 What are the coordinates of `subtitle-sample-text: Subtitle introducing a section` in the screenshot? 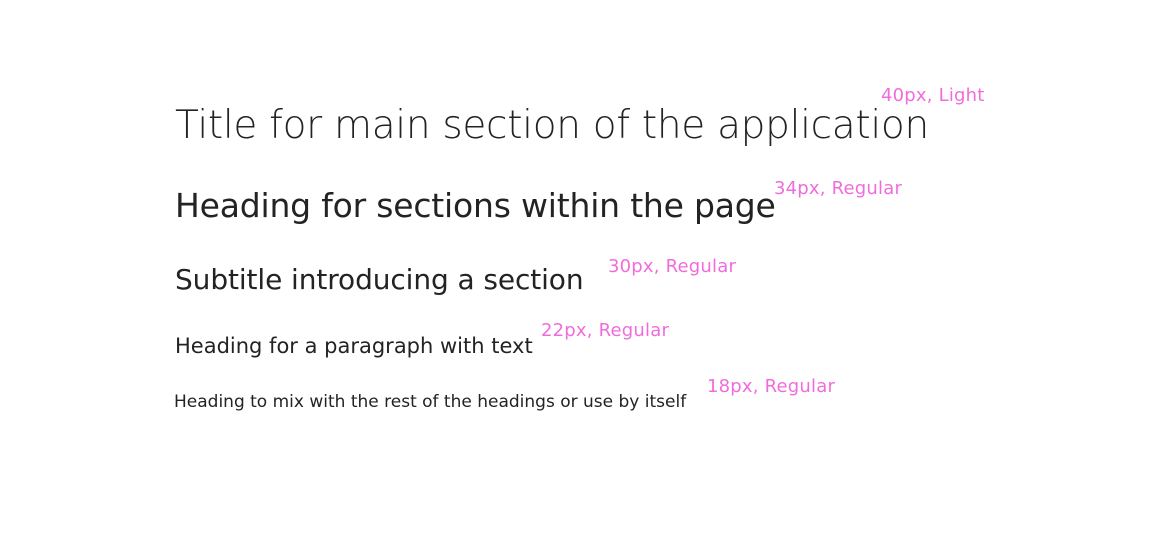 It's located at (379, 279).